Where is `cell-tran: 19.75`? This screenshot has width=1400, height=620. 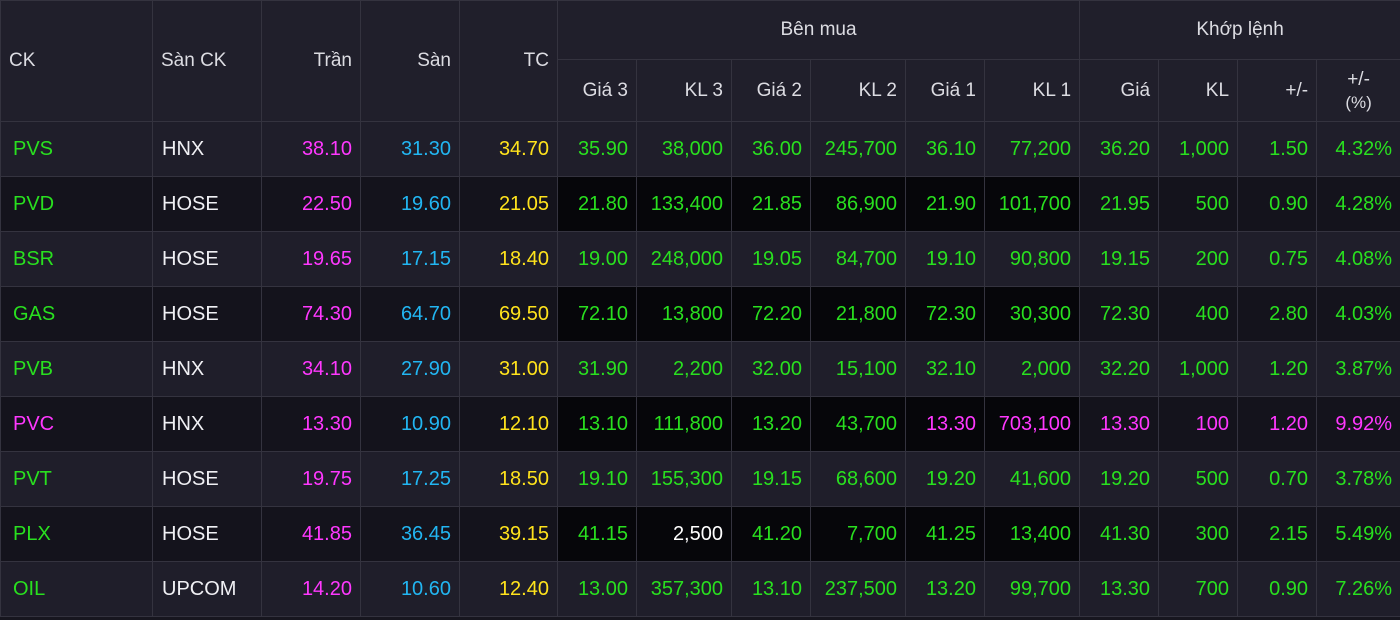 cell-tran: 19.75 is located at coordinates (311, 479).